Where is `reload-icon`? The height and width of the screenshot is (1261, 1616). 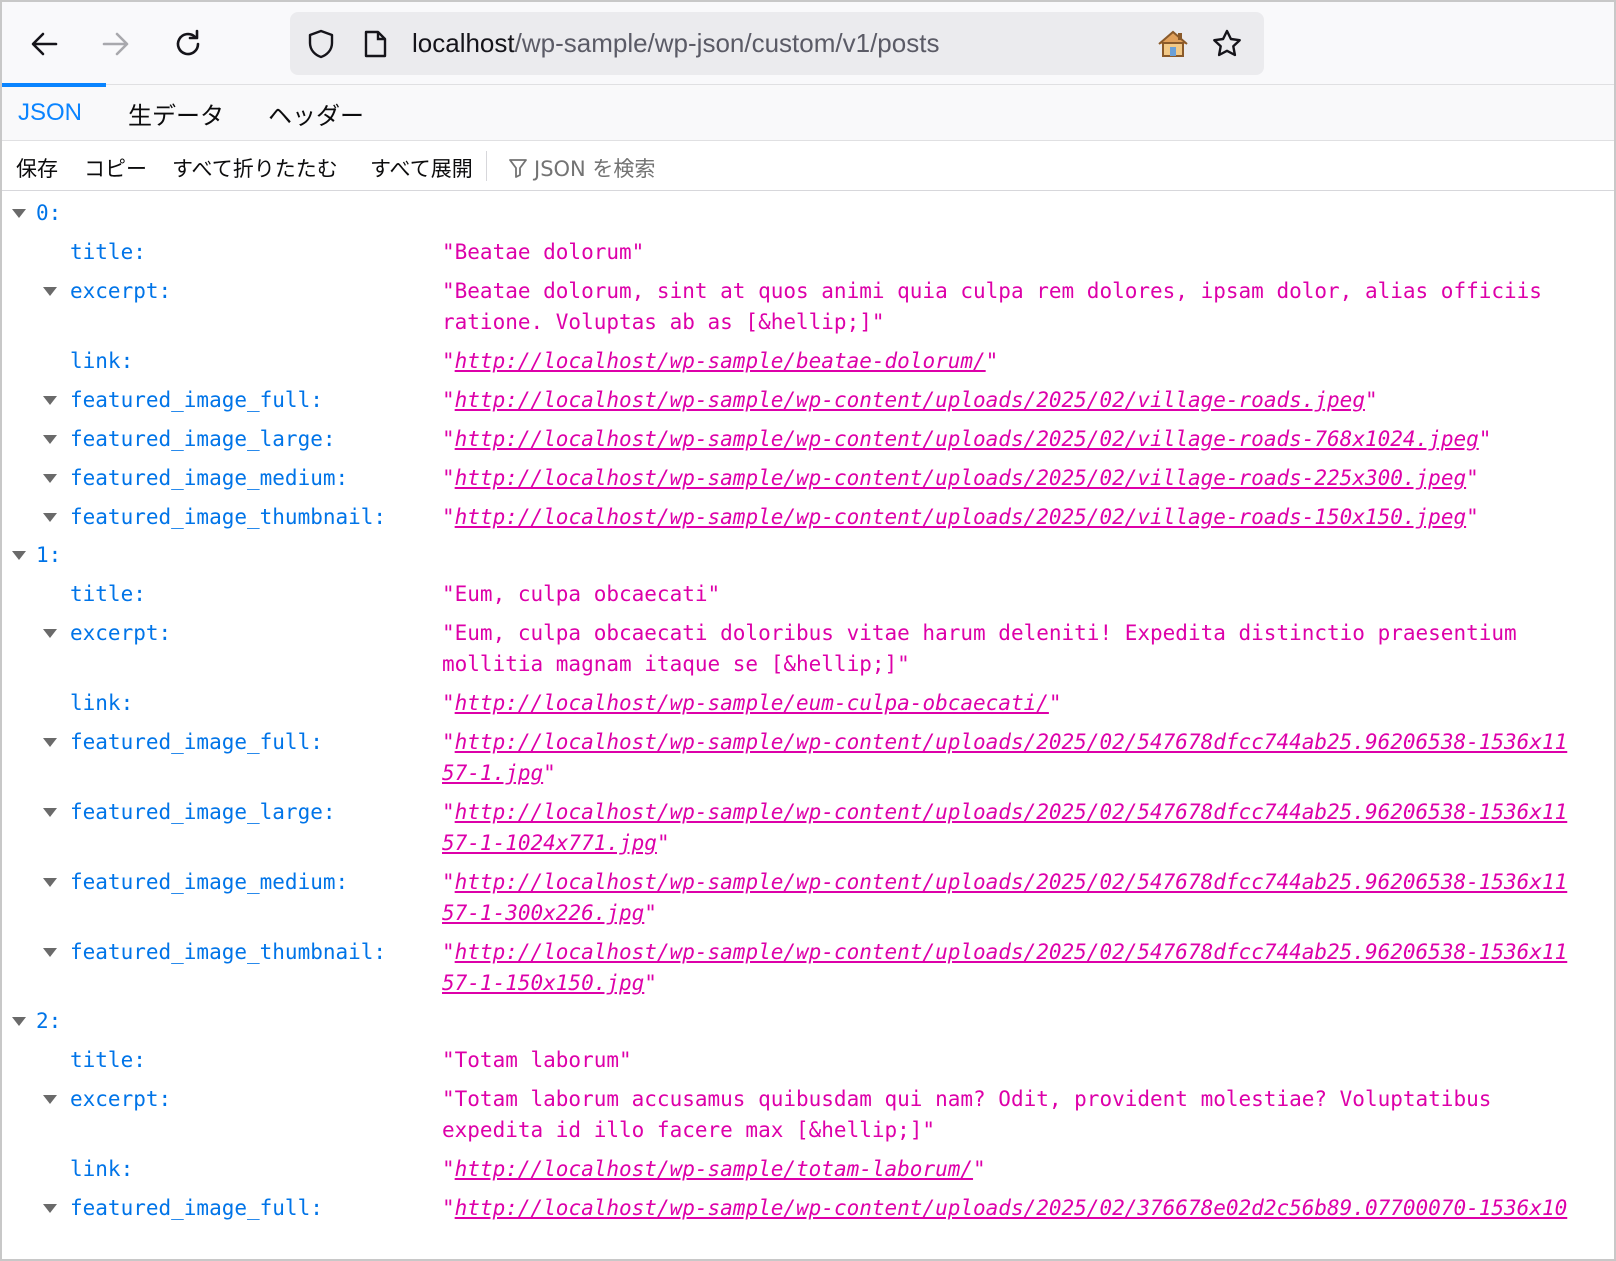 reload-icon is located at coordinates (188, 42).